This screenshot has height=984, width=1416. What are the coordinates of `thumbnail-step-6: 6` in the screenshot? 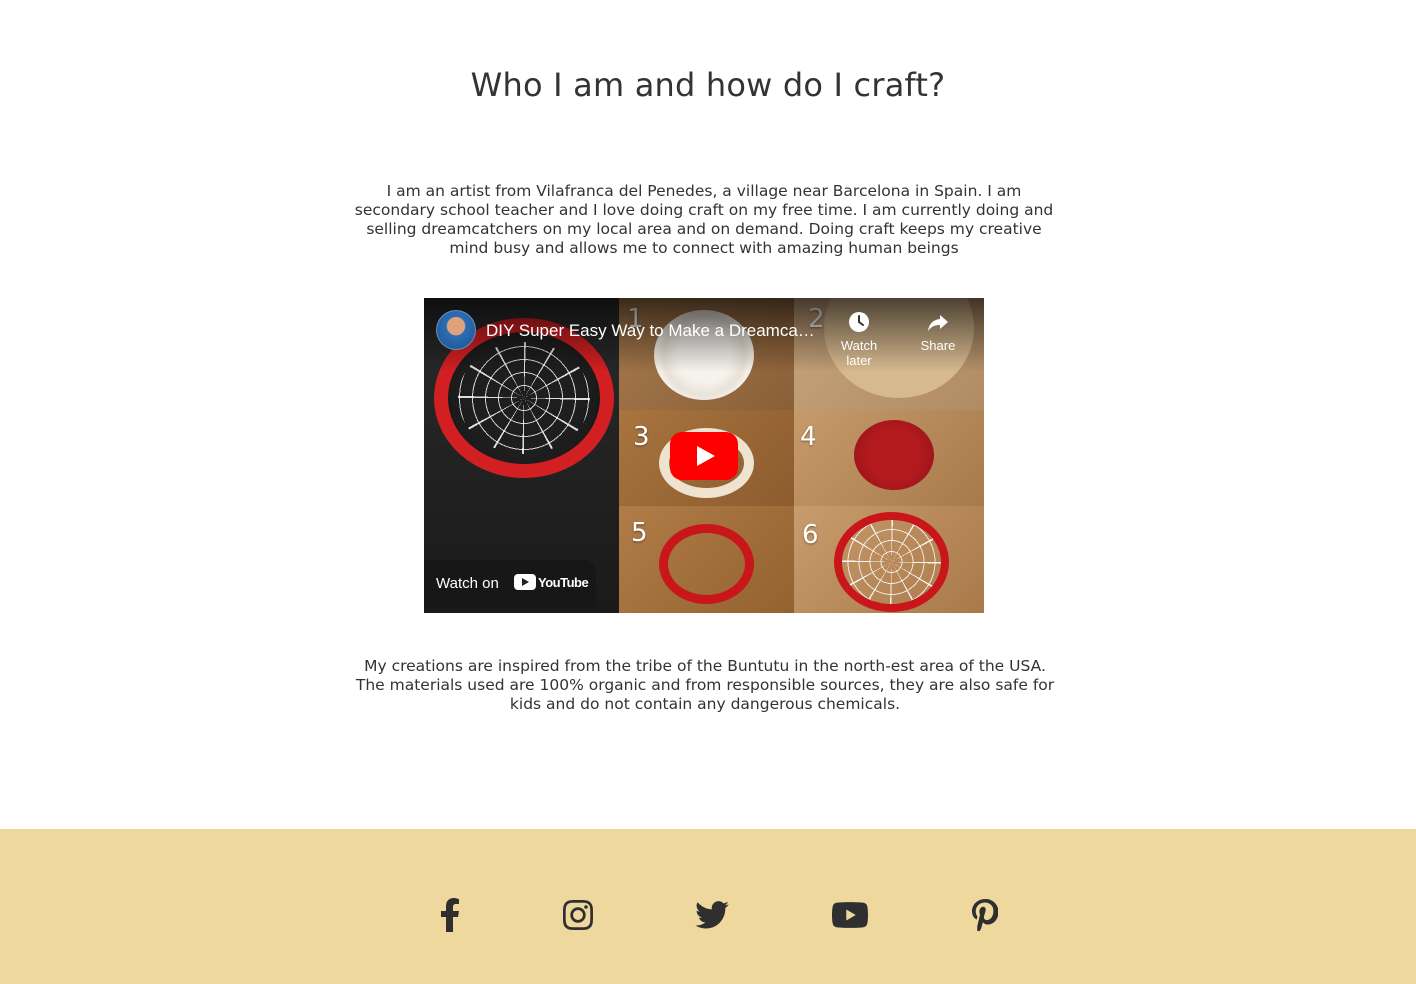 It's located at (889, 559).